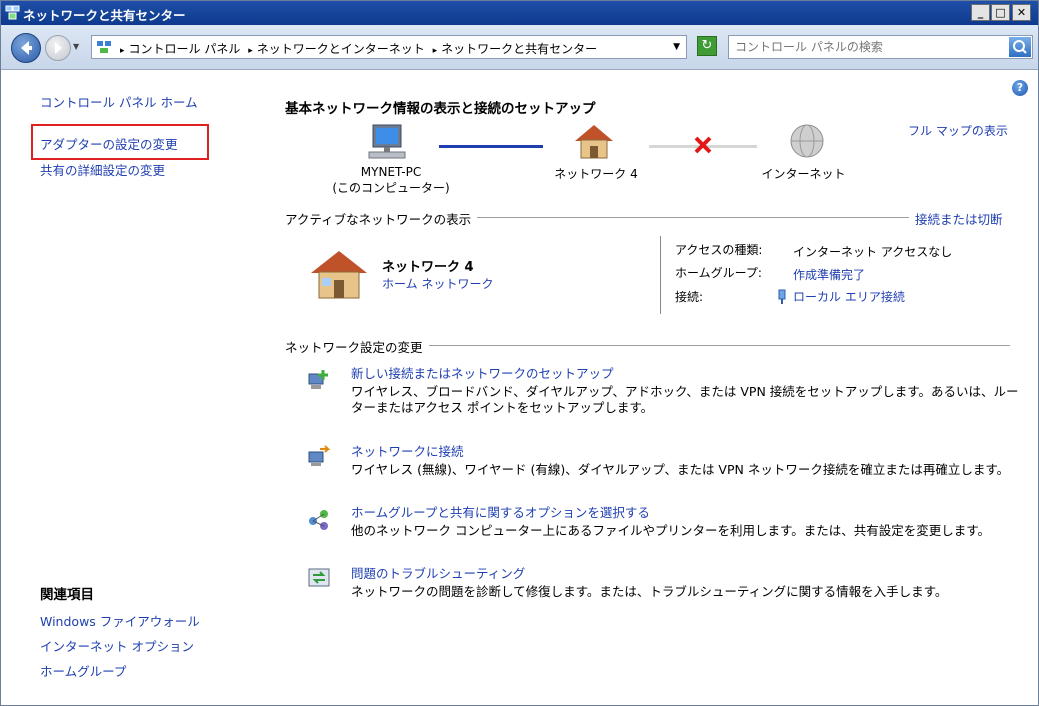 This screenshot has height=706, width=1039. What do you see at coordinates (102, 169) in the screenshot?
I see `change-advanced-sharing-link: 共有の詳細設定の変更` at bounding box center [102, 169].